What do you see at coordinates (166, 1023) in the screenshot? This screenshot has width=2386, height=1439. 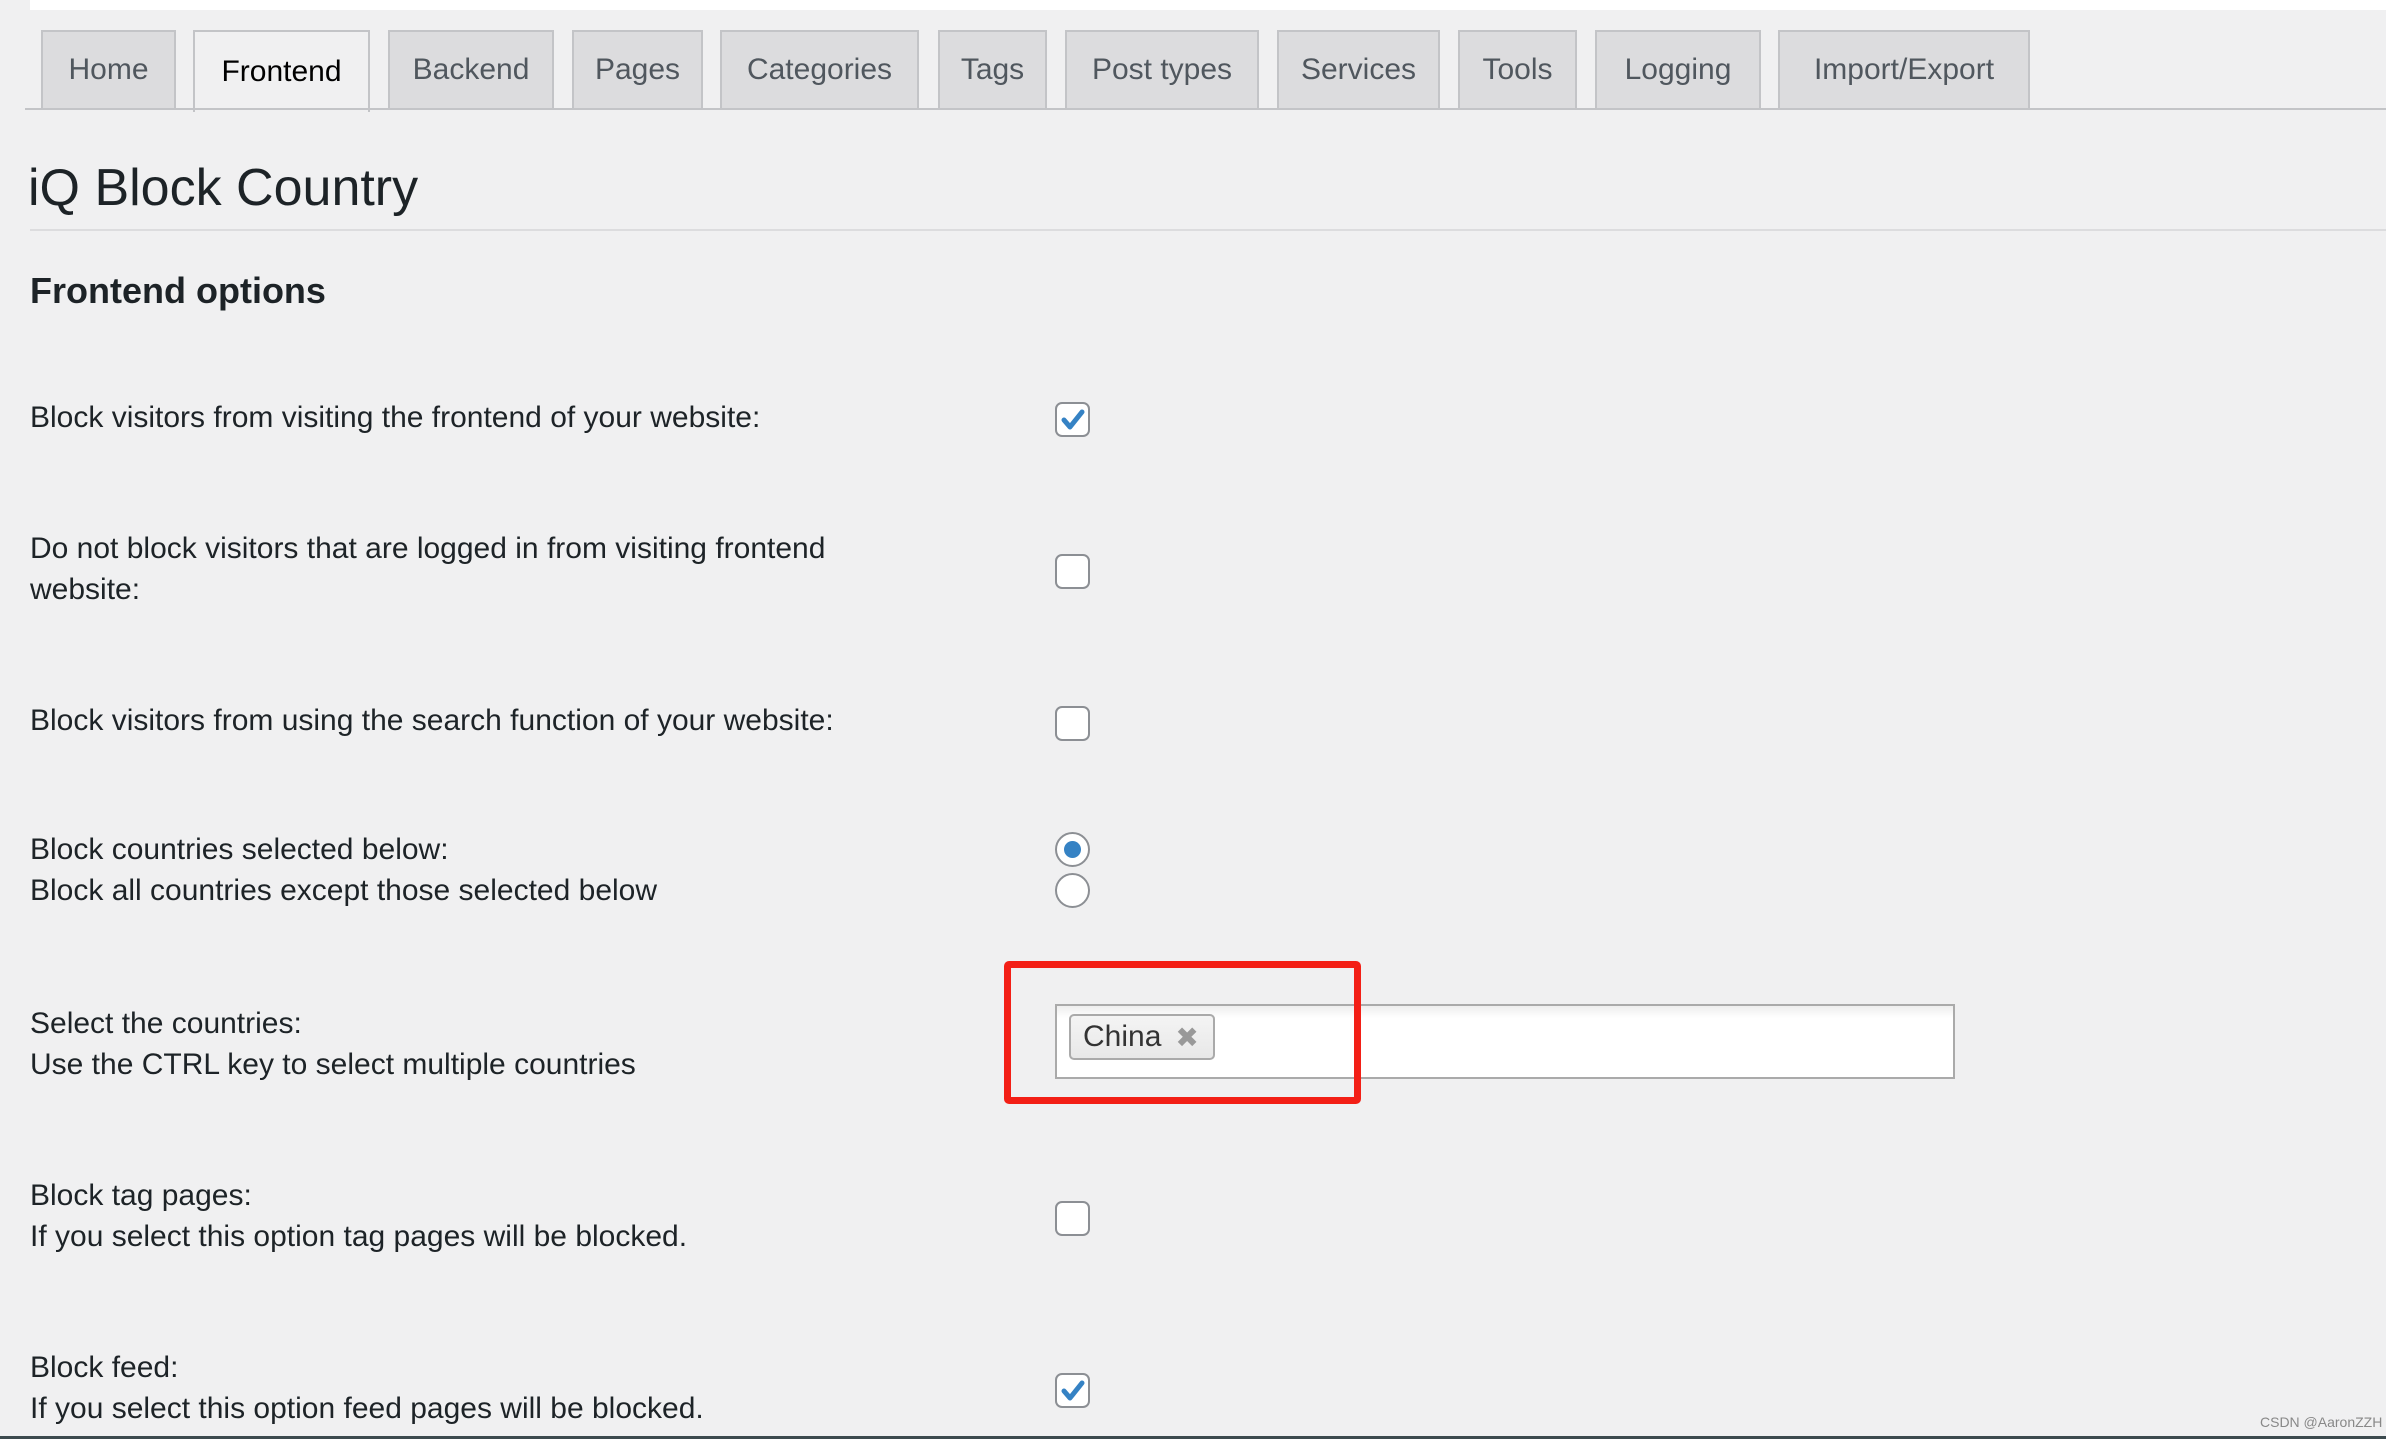 I see `countries-label-line1: Select the countries:` at bounding box center [166, 1023].